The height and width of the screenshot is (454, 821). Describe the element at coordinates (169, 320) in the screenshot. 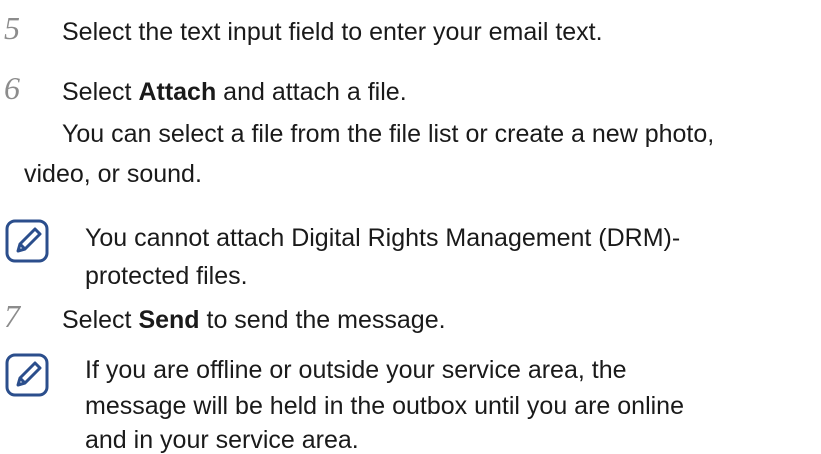

I see `send-label: Send` at that location.